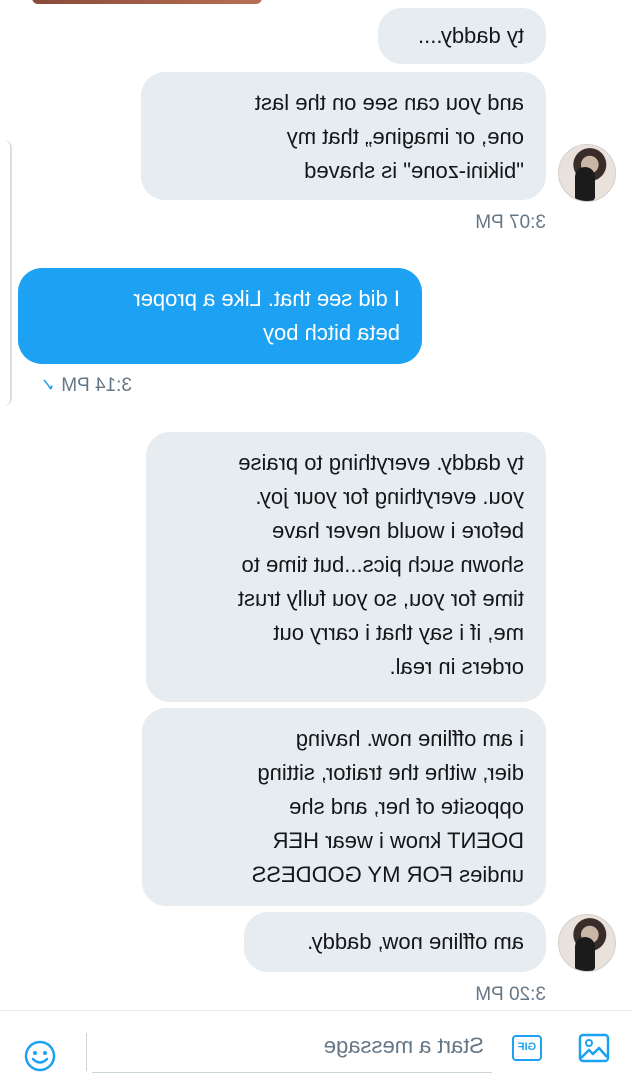 This screenshot has height=1080, width=632. What do you see at coordinates (510, 994) in the screenshot?
I see `timestamp: 3:20 PM` at bounding box center [510, 994].